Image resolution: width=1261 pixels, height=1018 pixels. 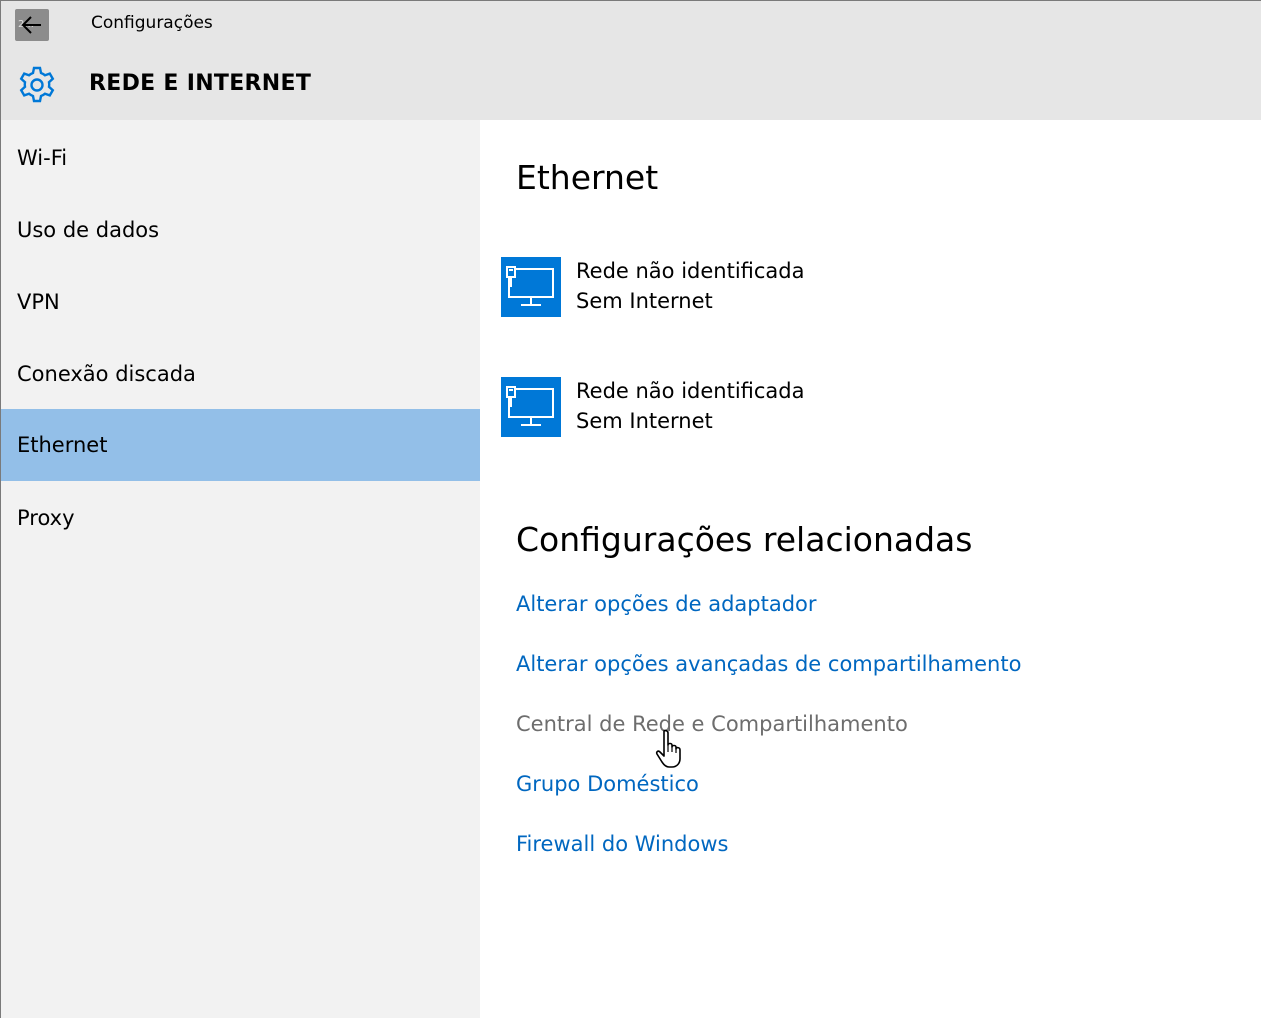 What do you see at coordinates (200, 83) in the screenshot?
I see `section-title: REDE E INTERNET` at bounding box center [200, 83].